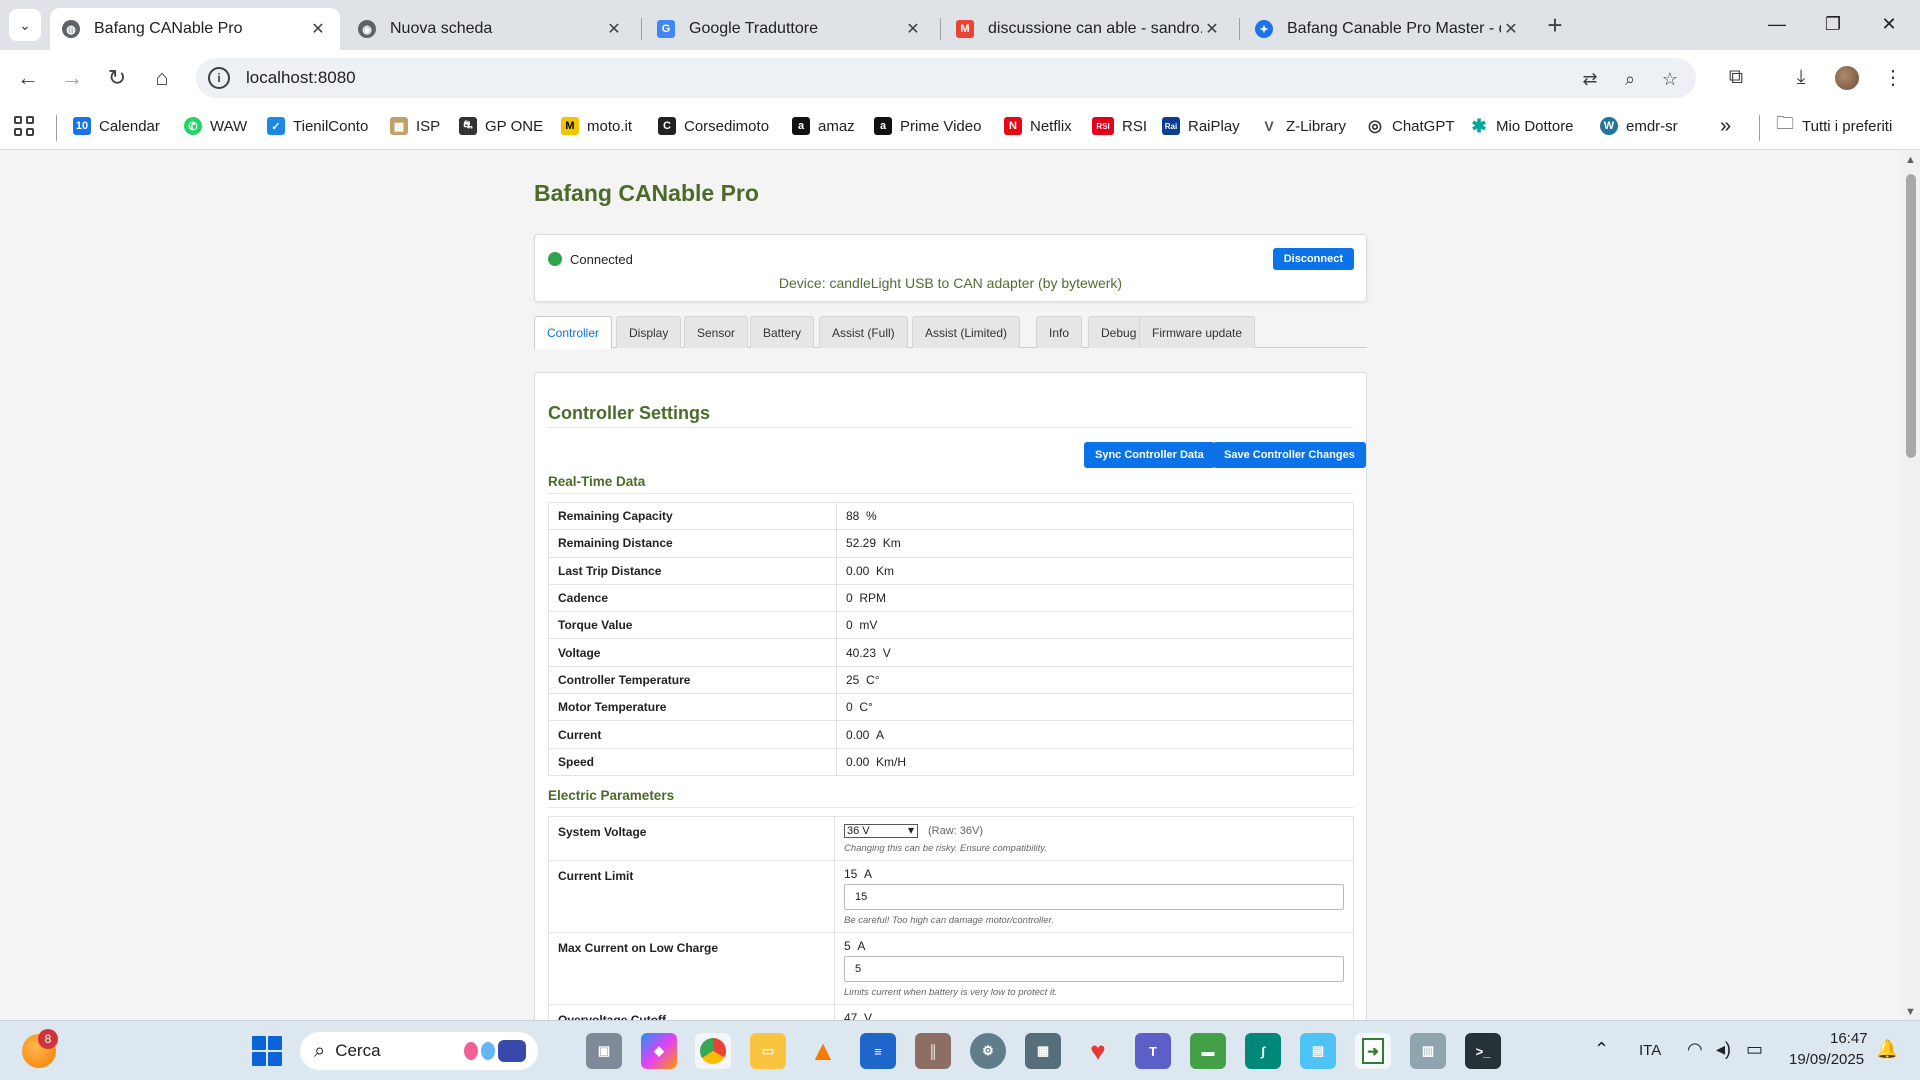  Describe the element at coordinates (415, 126) in the screenshot. I see `bookmark-isp: ▦ ISP` at that location.